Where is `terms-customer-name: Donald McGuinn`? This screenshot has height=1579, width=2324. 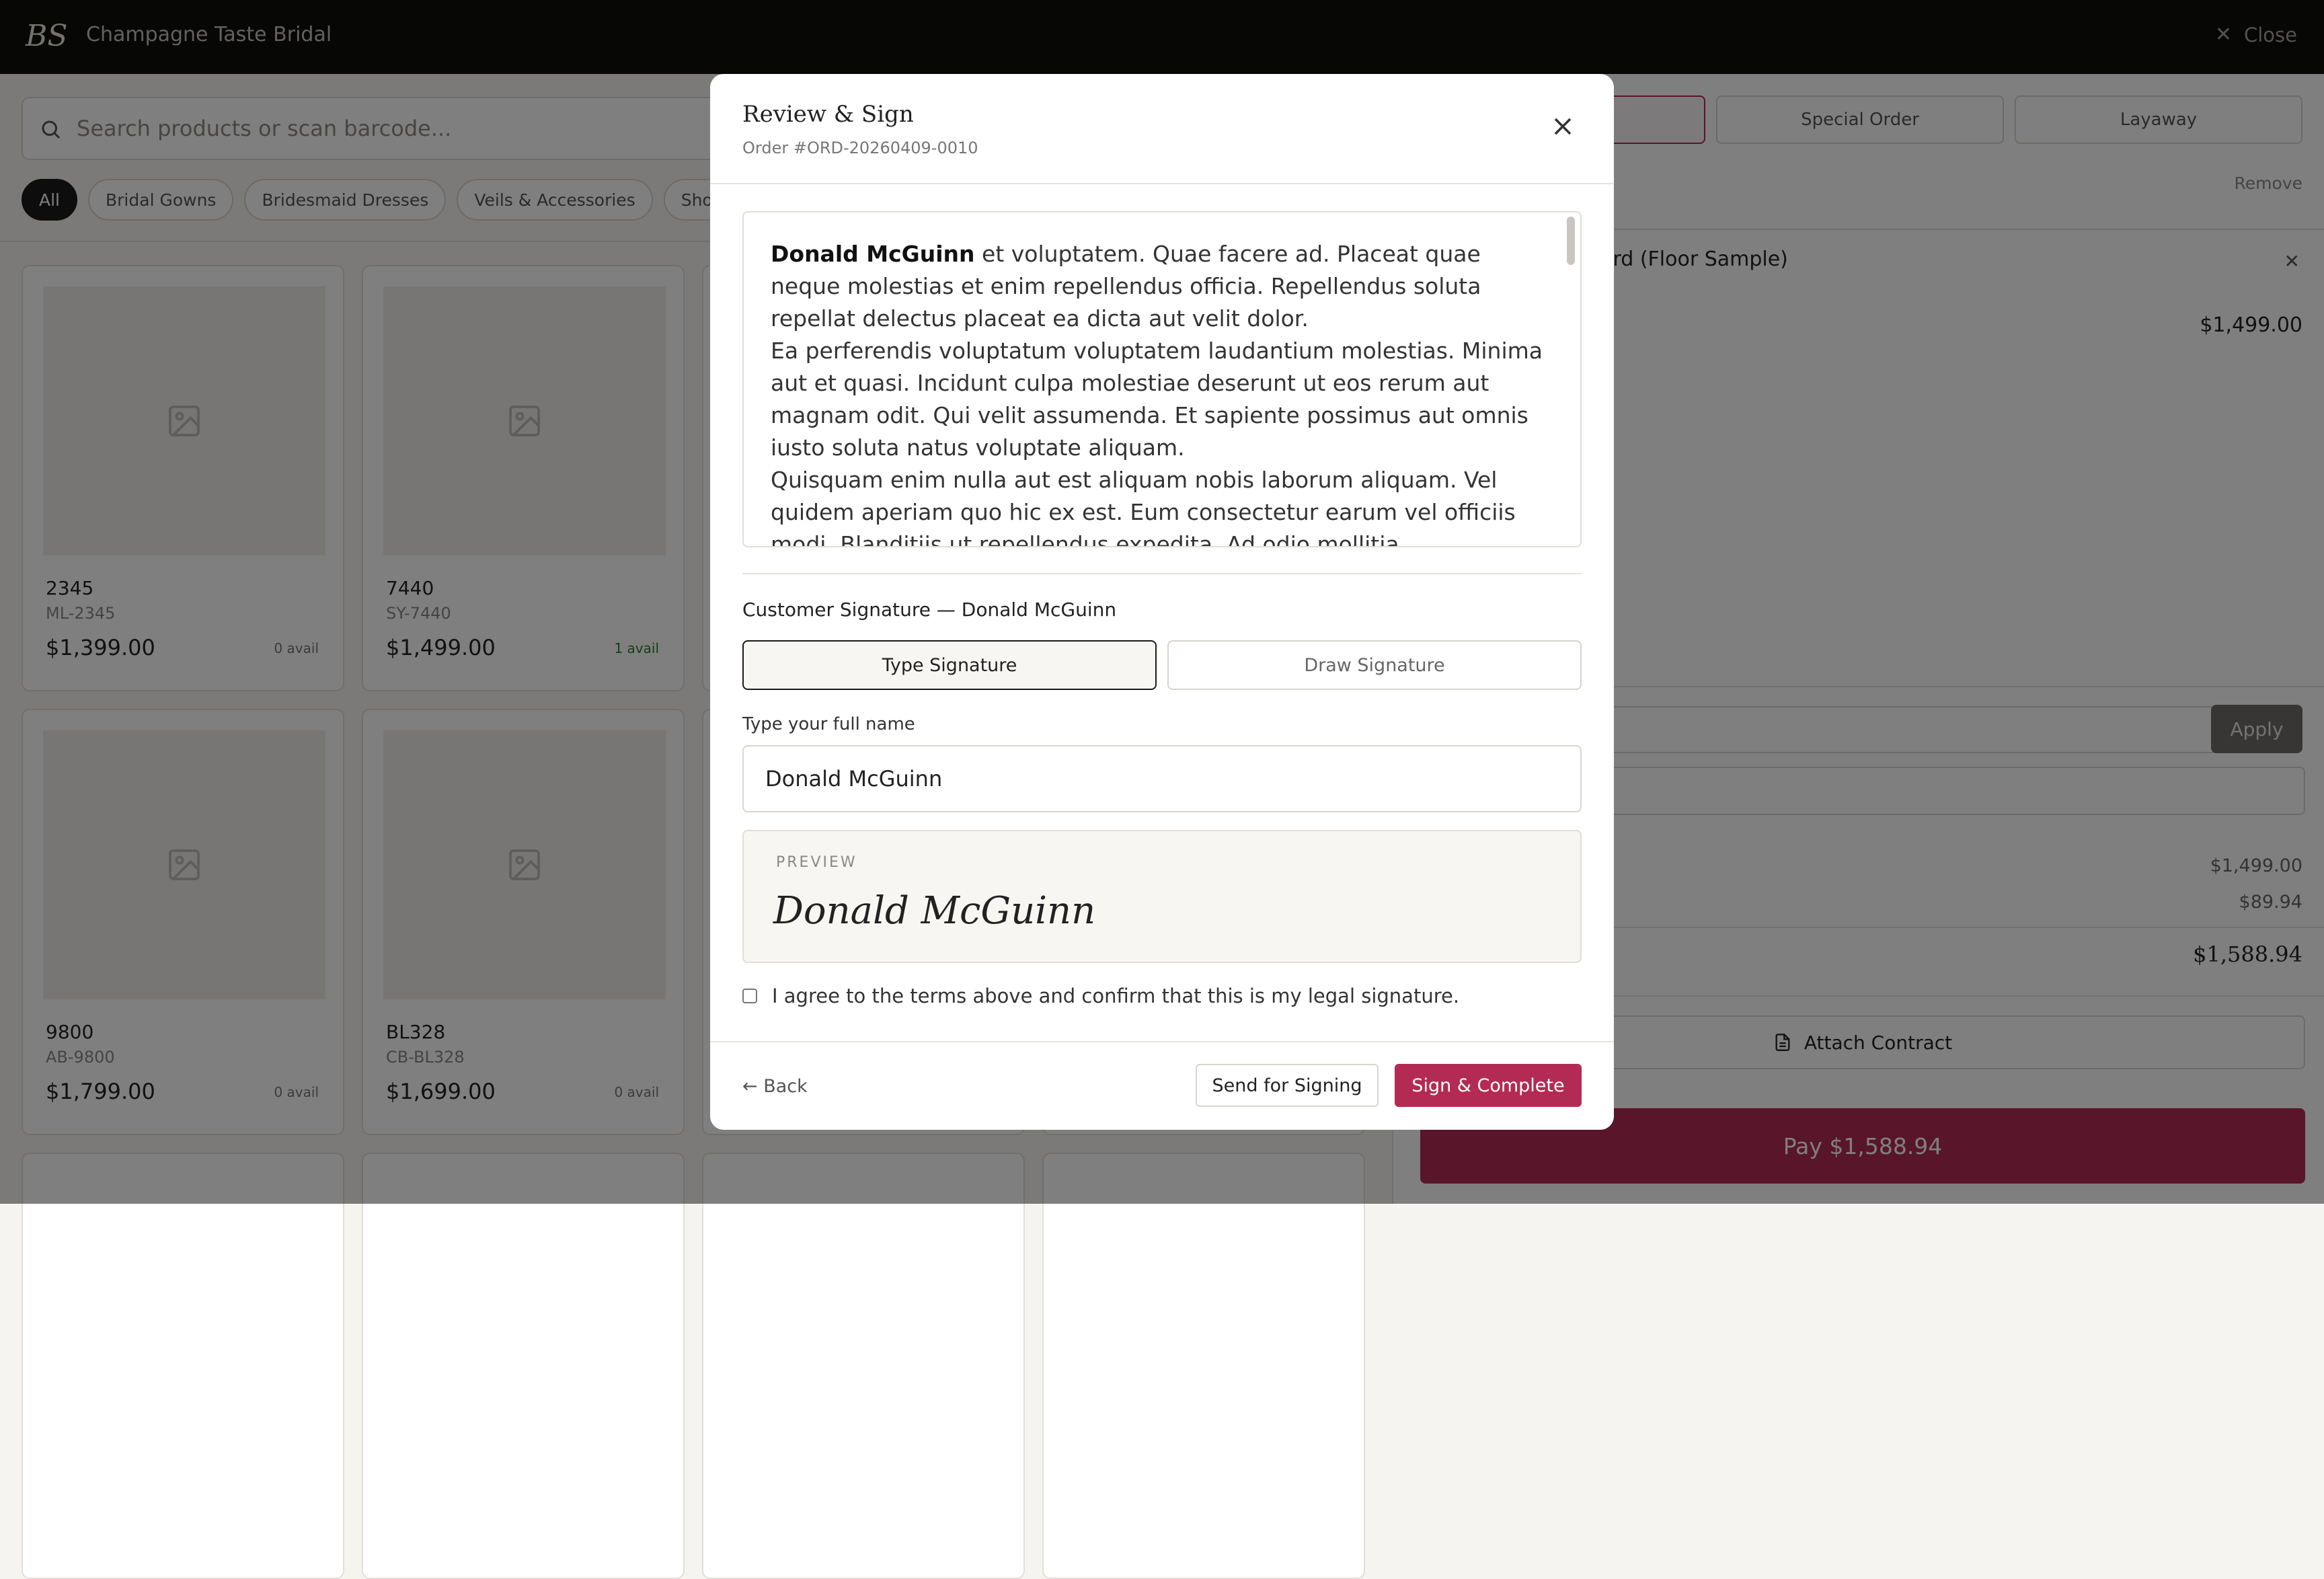
terms-customer-name: Donald McGuinn is located at coordinates (873, 254).